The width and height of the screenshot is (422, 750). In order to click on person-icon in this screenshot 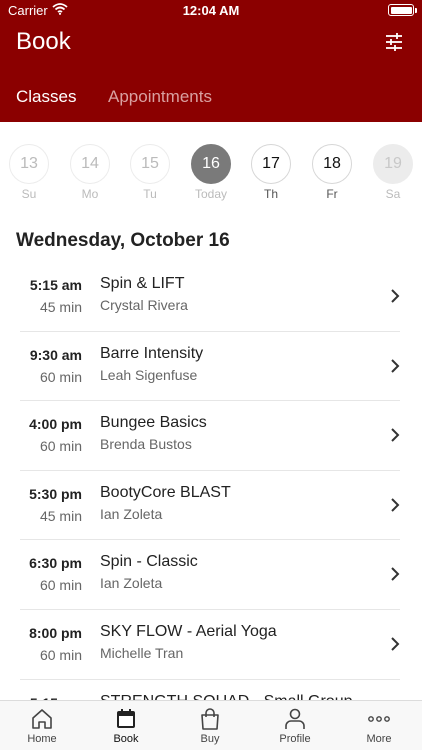, I will do `click(295, 718)`.